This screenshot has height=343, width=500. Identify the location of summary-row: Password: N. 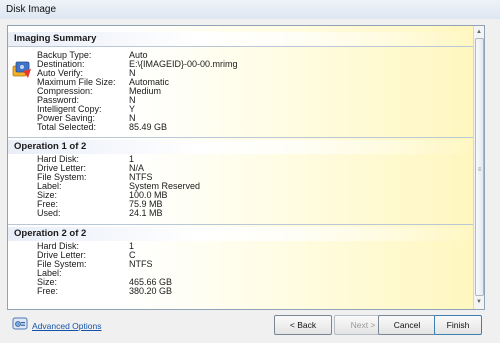
(86, 100).